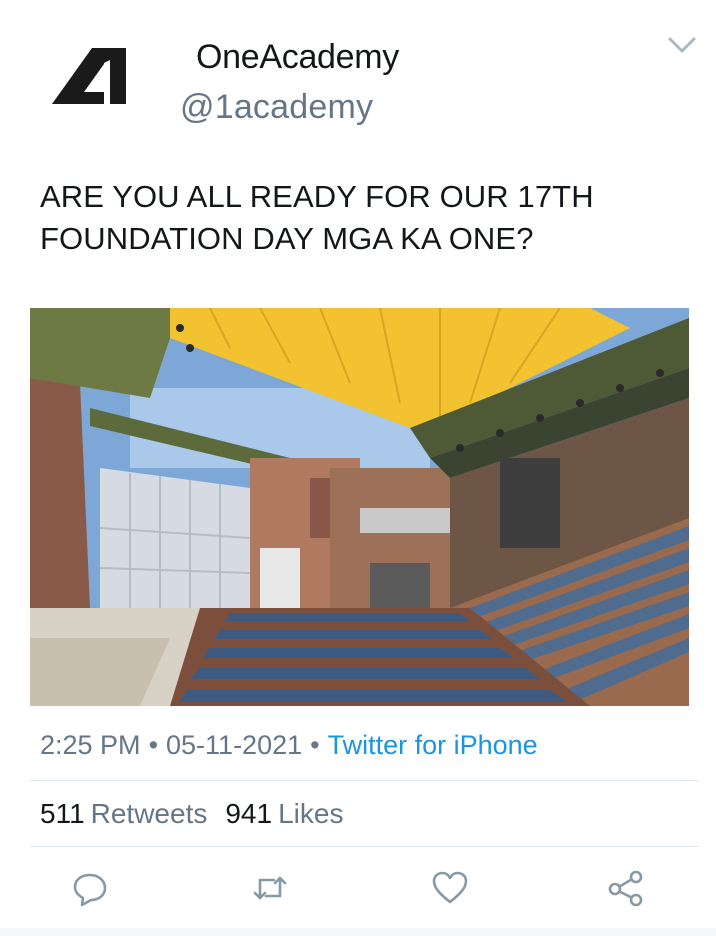 This screenshot has width=716, height=936. I want to click on bottom-separator, so click(358, 932).